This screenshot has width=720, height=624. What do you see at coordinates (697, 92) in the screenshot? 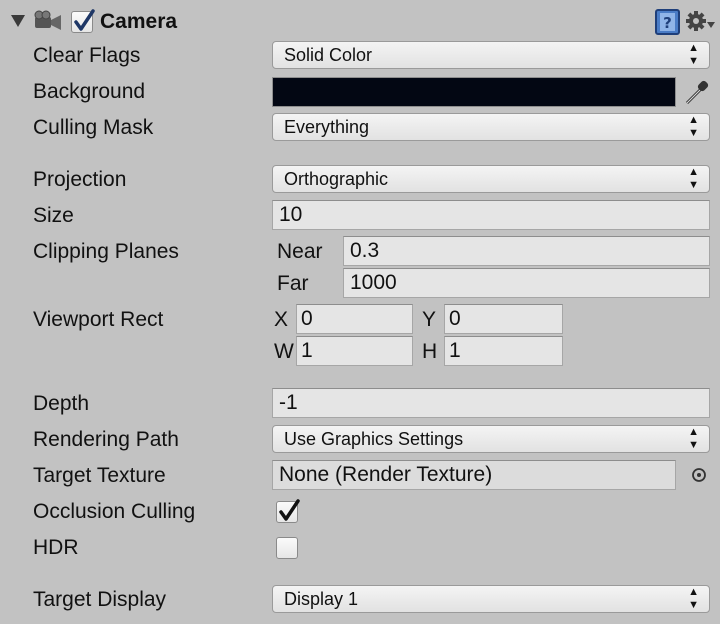
I see `eyedropper-icon` at bounding box center [697, 92].